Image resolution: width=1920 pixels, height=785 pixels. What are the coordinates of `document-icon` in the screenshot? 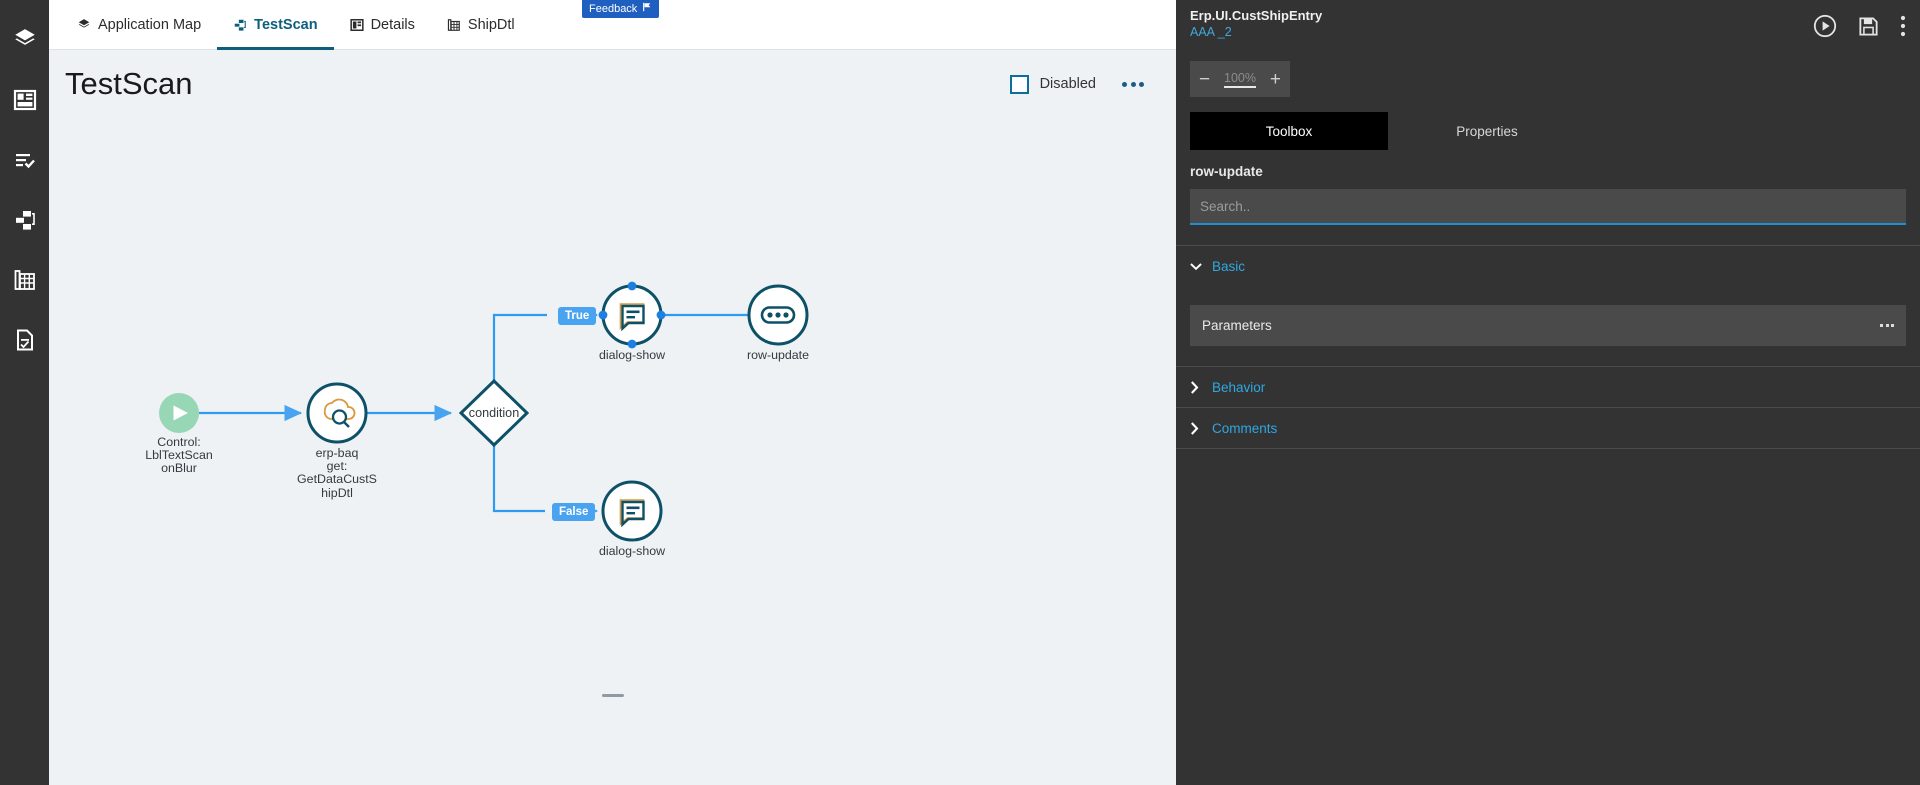 It's located at (25, 340).